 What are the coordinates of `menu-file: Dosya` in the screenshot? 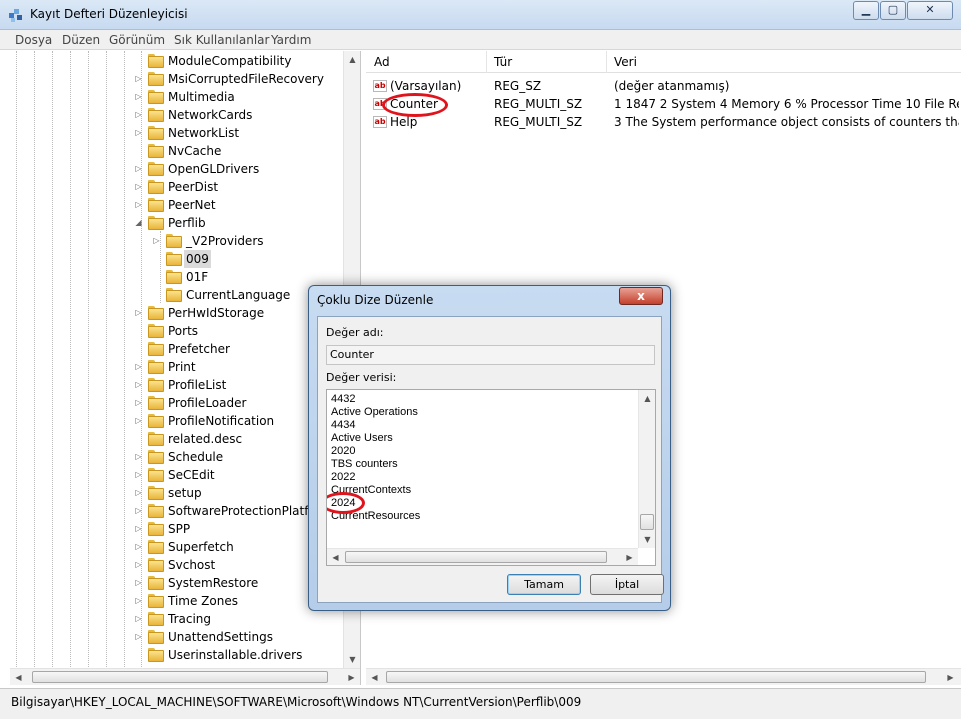 It's located at (33, 40).